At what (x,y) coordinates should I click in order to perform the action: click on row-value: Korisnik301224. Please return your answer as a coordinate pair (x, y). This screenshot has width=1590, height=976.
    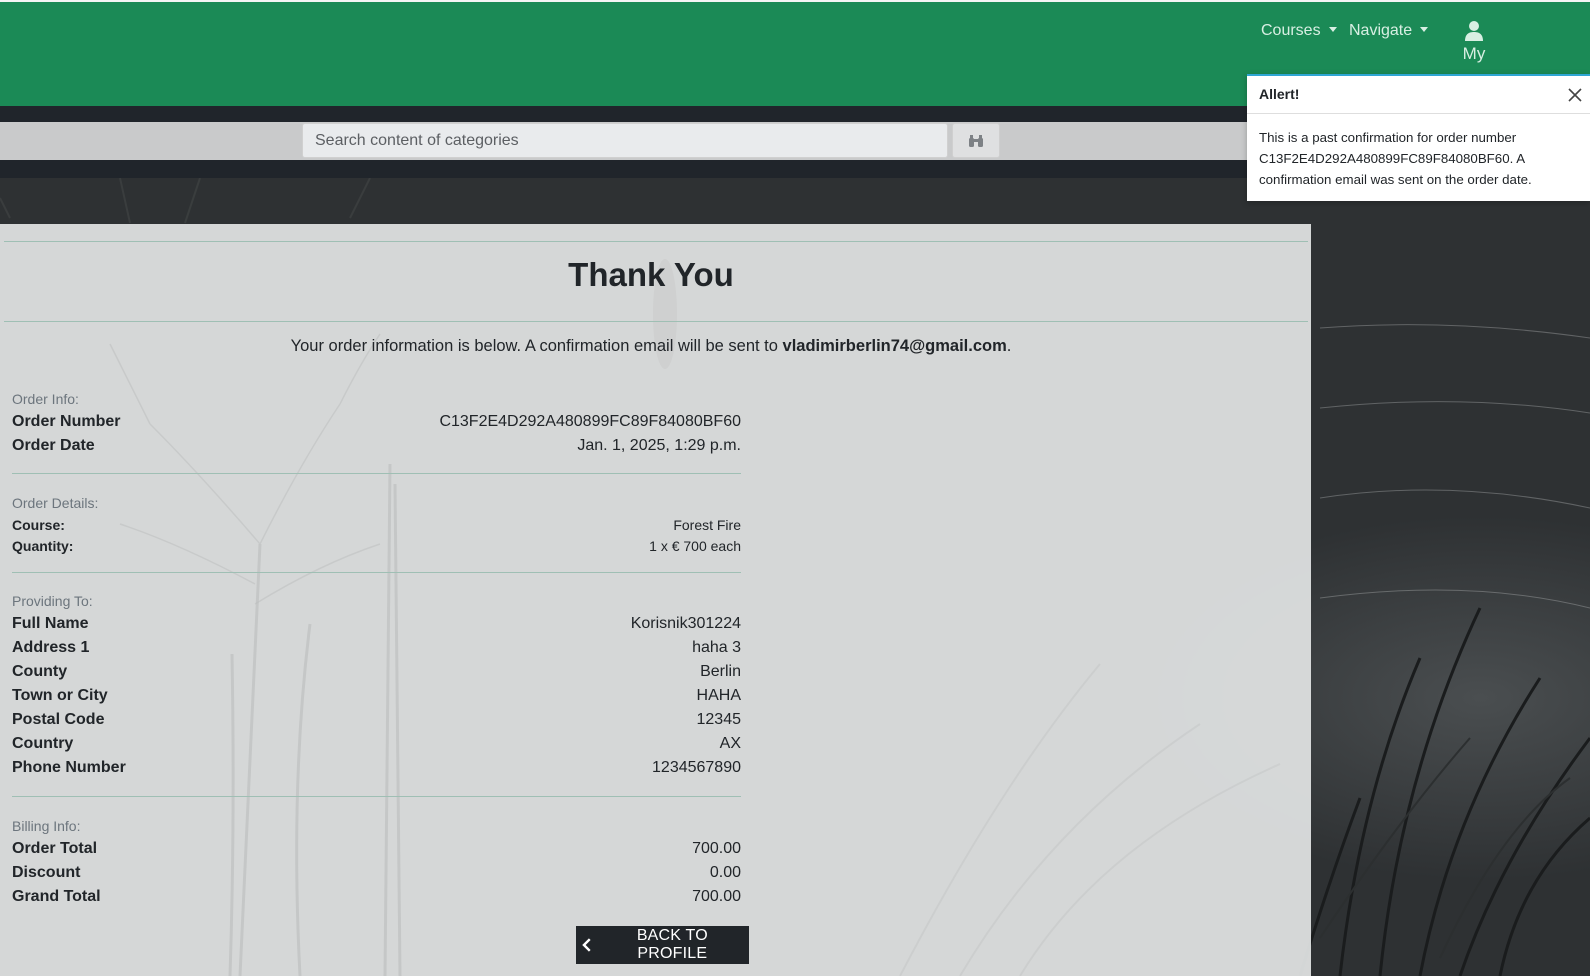
    Looking at the image, I should click on (685, 623).